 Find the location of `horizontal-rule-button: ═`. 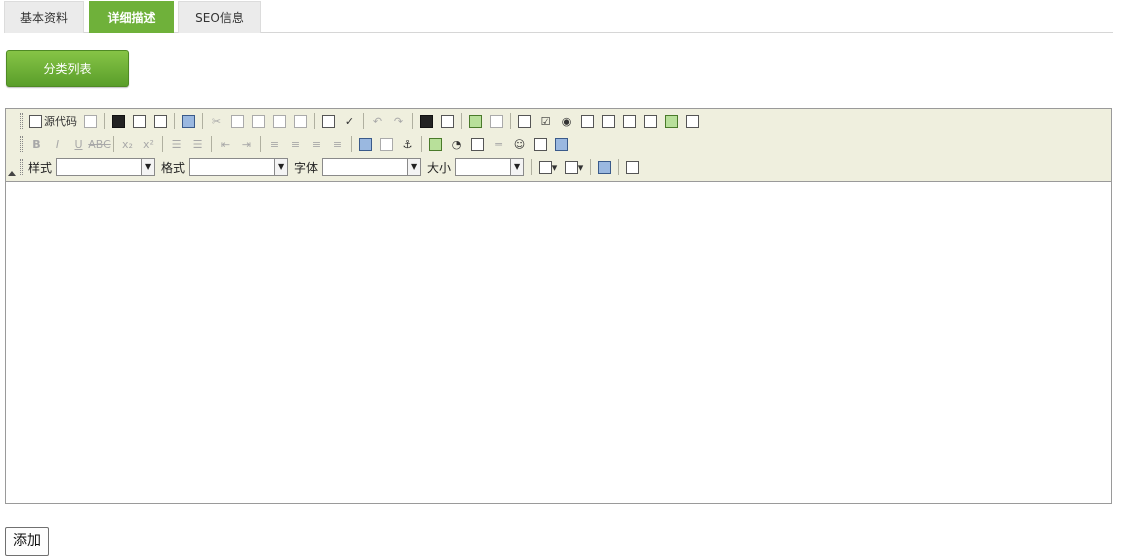

horizontal-rule-button: ═ is located at coordinates (498, 144).